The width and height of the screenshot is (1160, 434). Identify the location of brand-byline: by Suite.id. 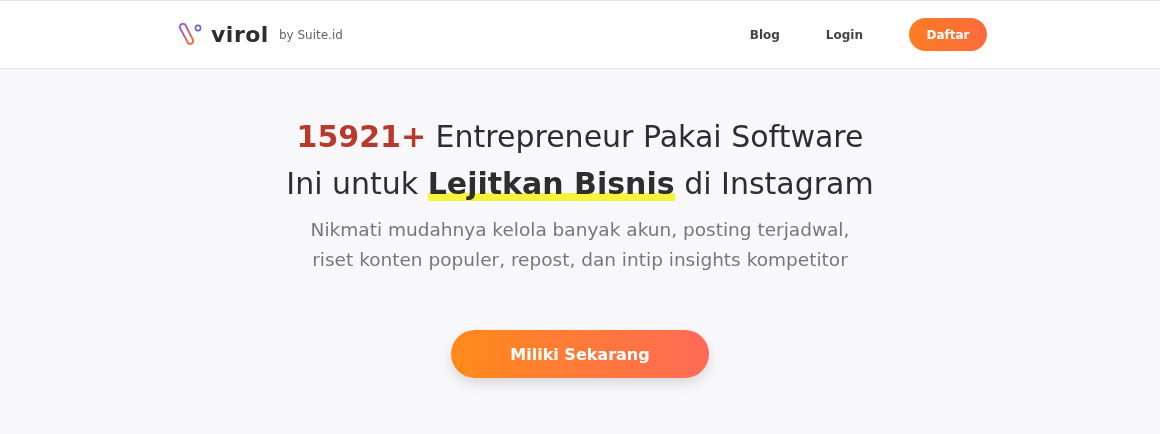
(310, 34).